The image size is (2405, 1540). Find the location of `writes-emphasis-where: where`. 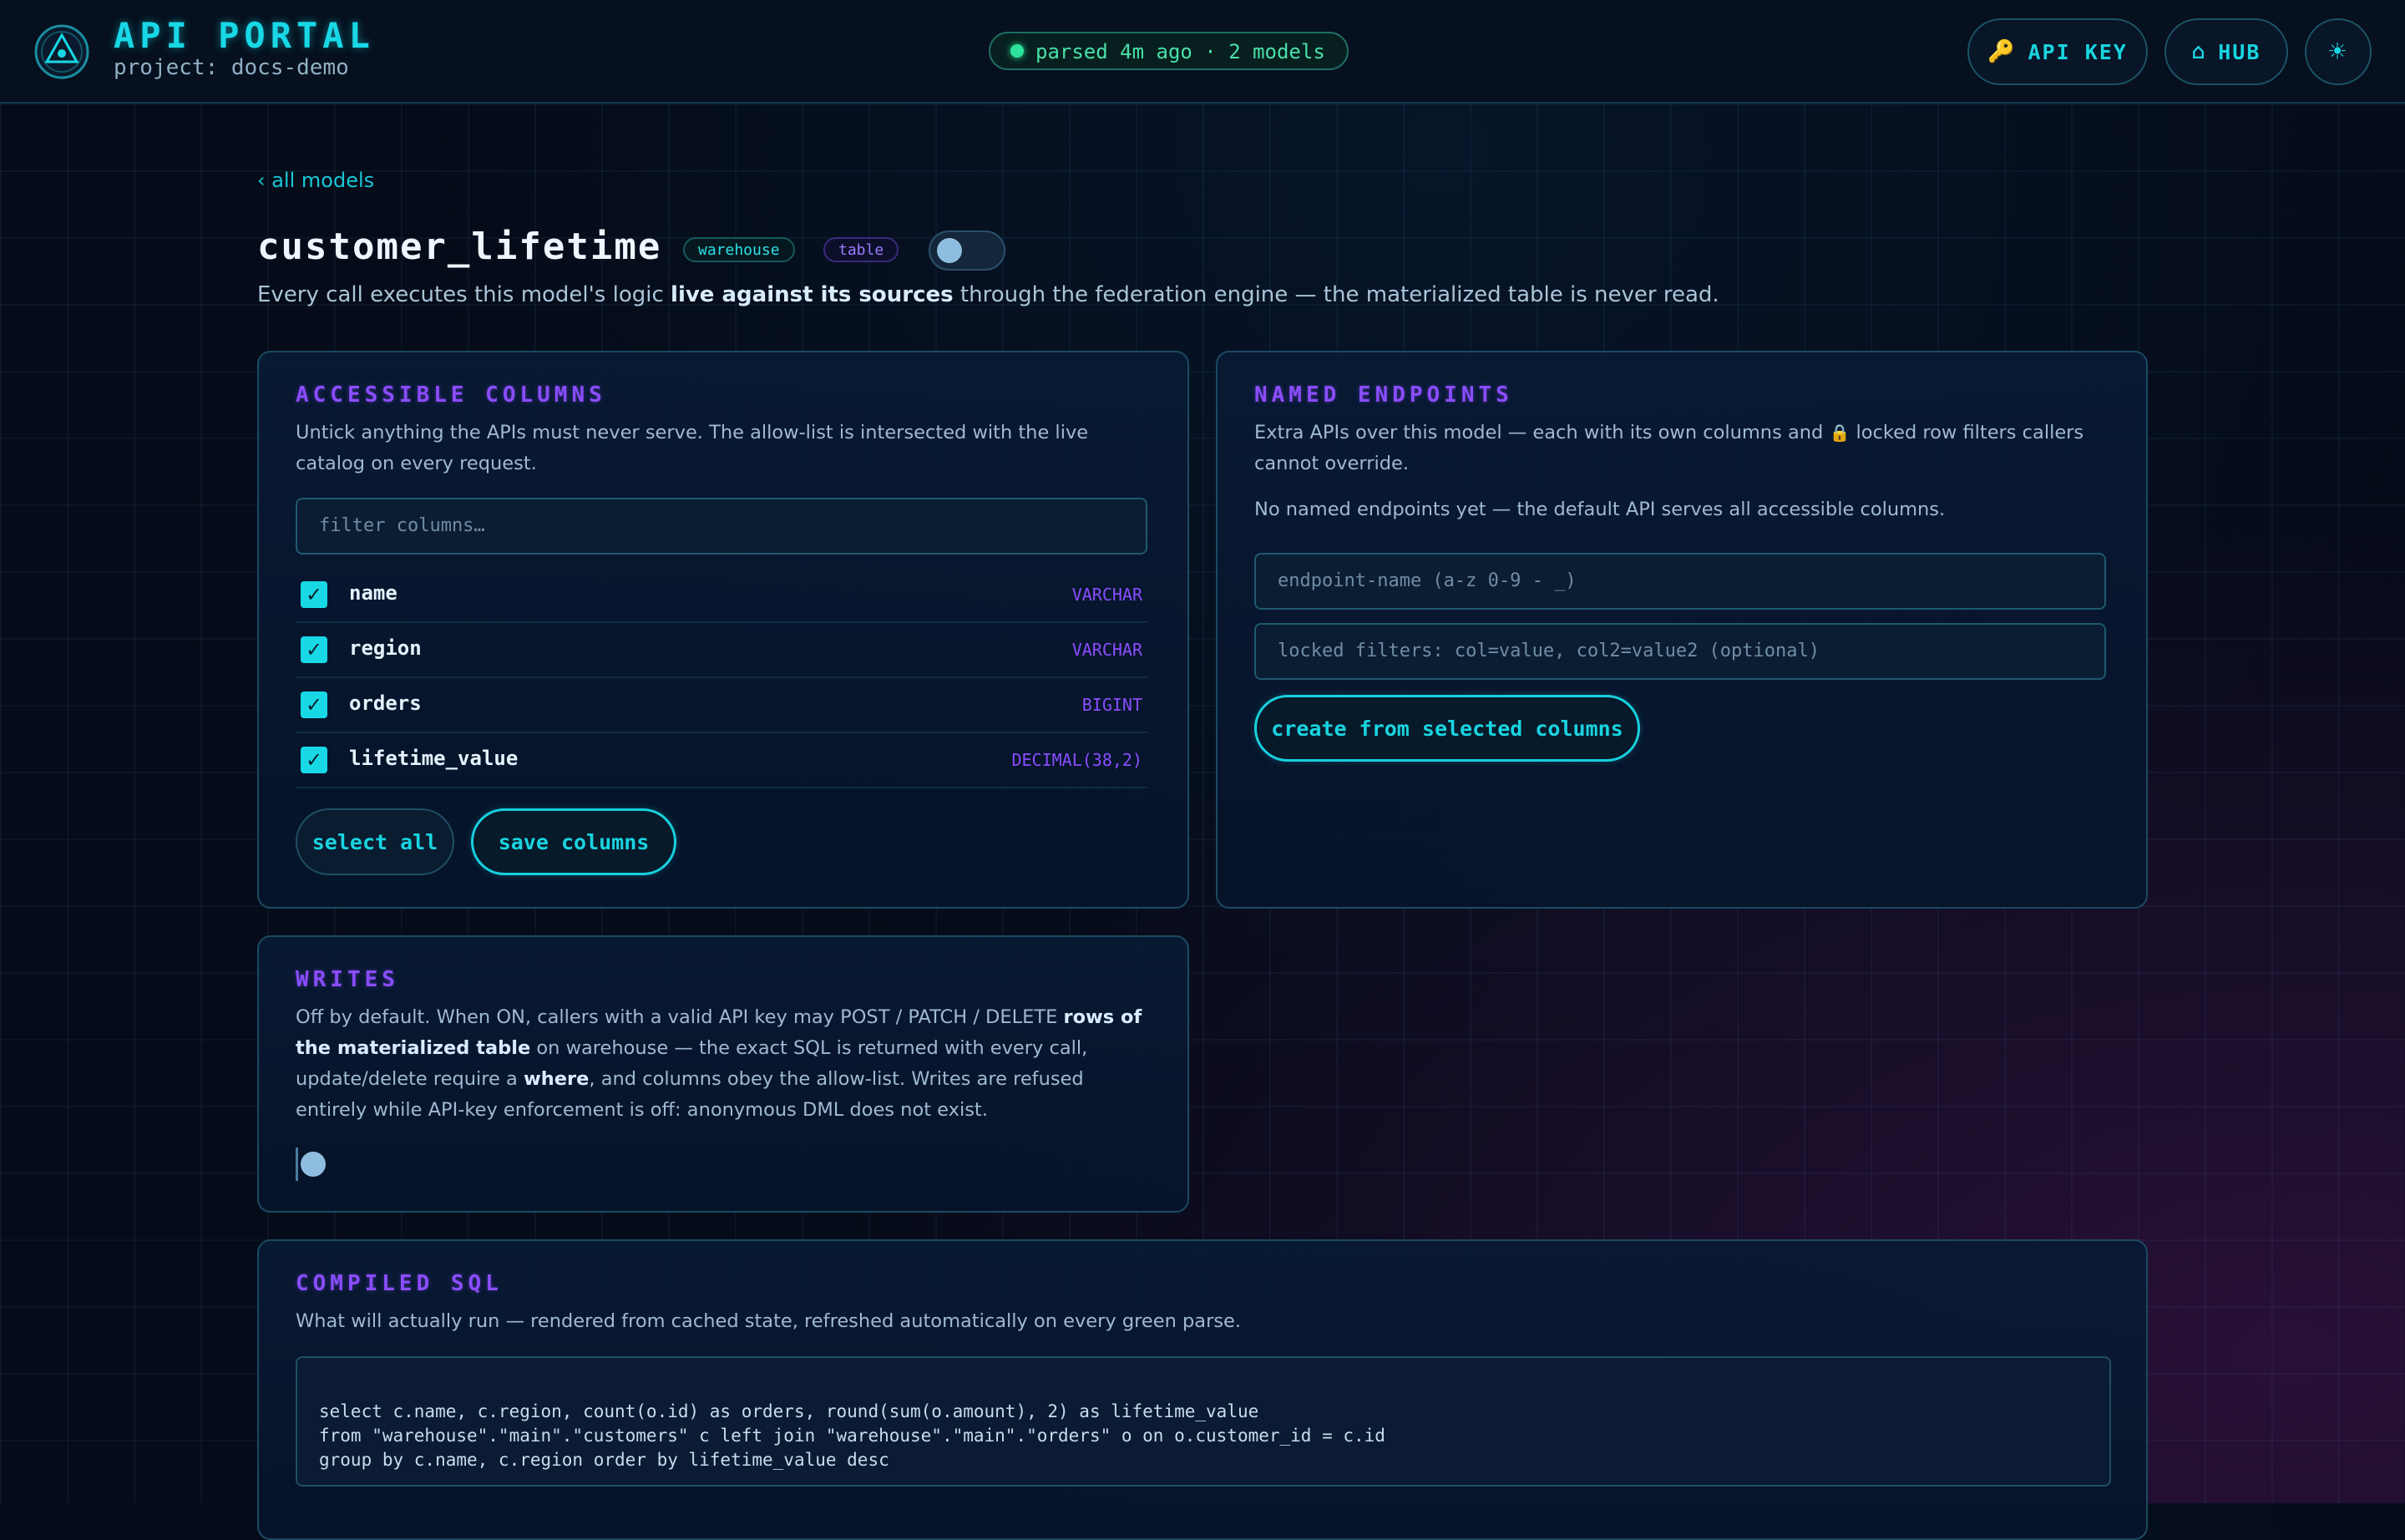

writes-emphasis-where: where is located at coordinates (556, 1079).